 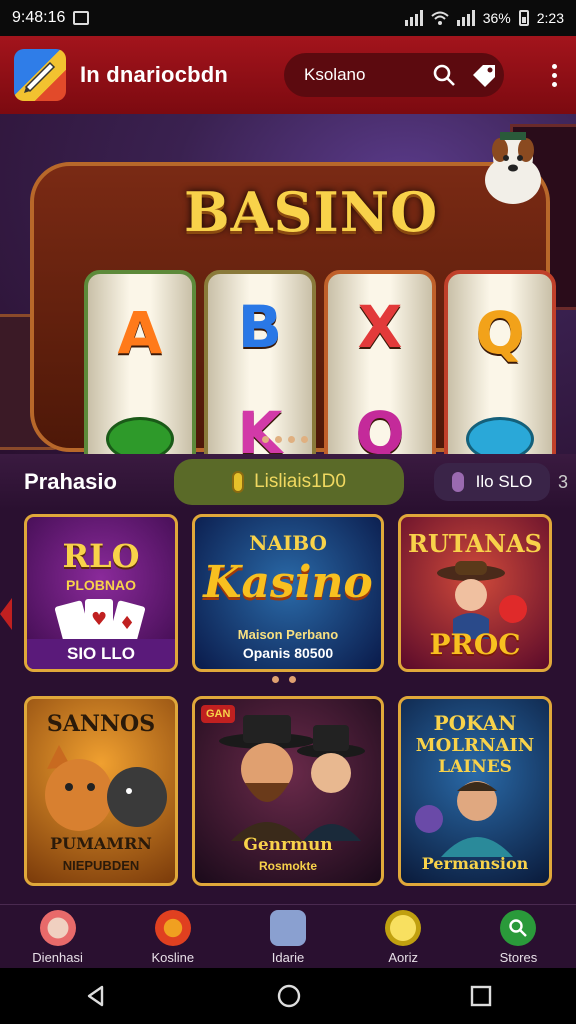 I want to click on bottom-navigation: Dienhasi Kosline Idarie Aoriz Stores, so click(x=288, y=936).